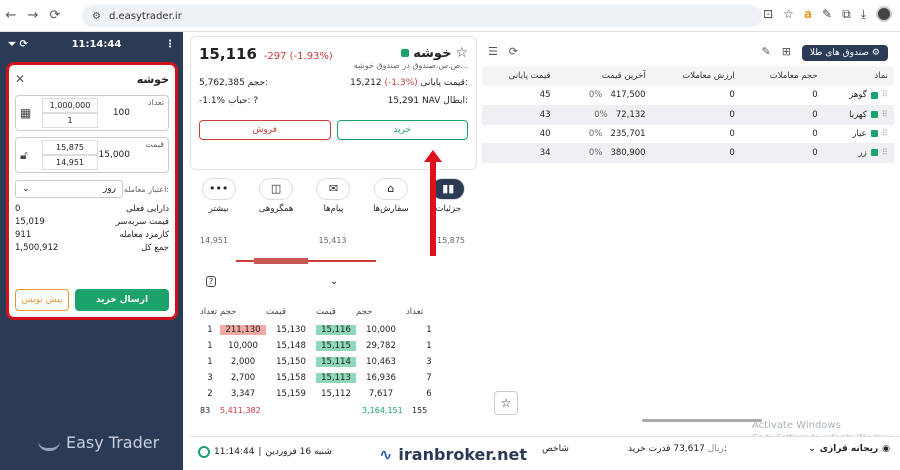  Describe the element at coordinates (688, 153) in the screenshot. I see `table-row: 34 0% 380,900 0 0 زر ⠿` at that location.